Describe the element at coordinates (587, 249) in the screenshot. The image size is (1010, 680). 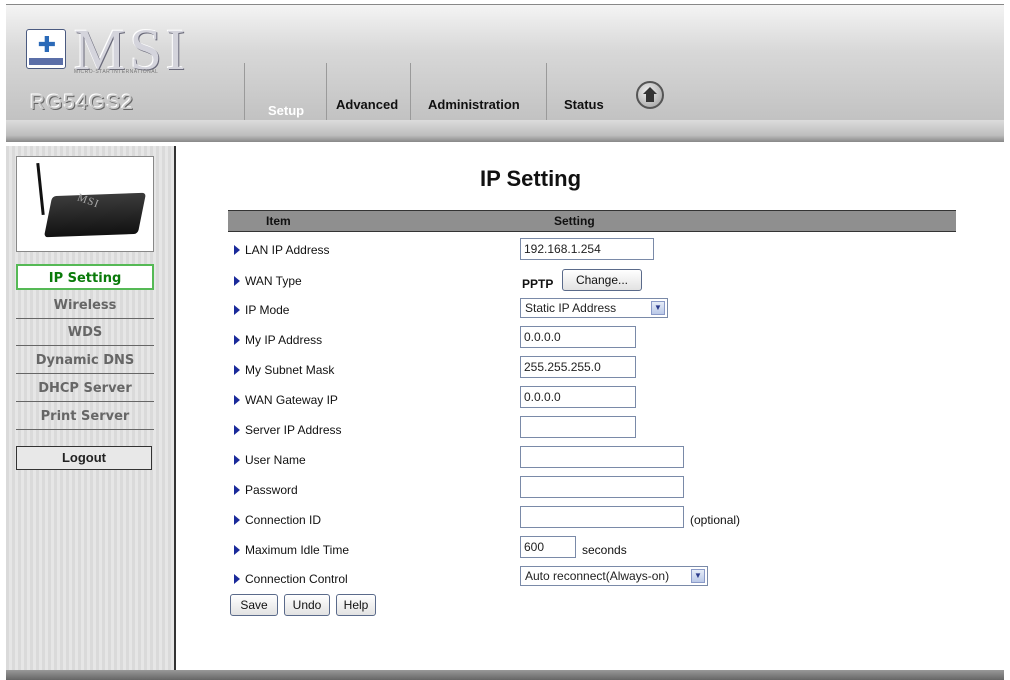
I see `lan-ip-input: 192.168.1.254` at that location.